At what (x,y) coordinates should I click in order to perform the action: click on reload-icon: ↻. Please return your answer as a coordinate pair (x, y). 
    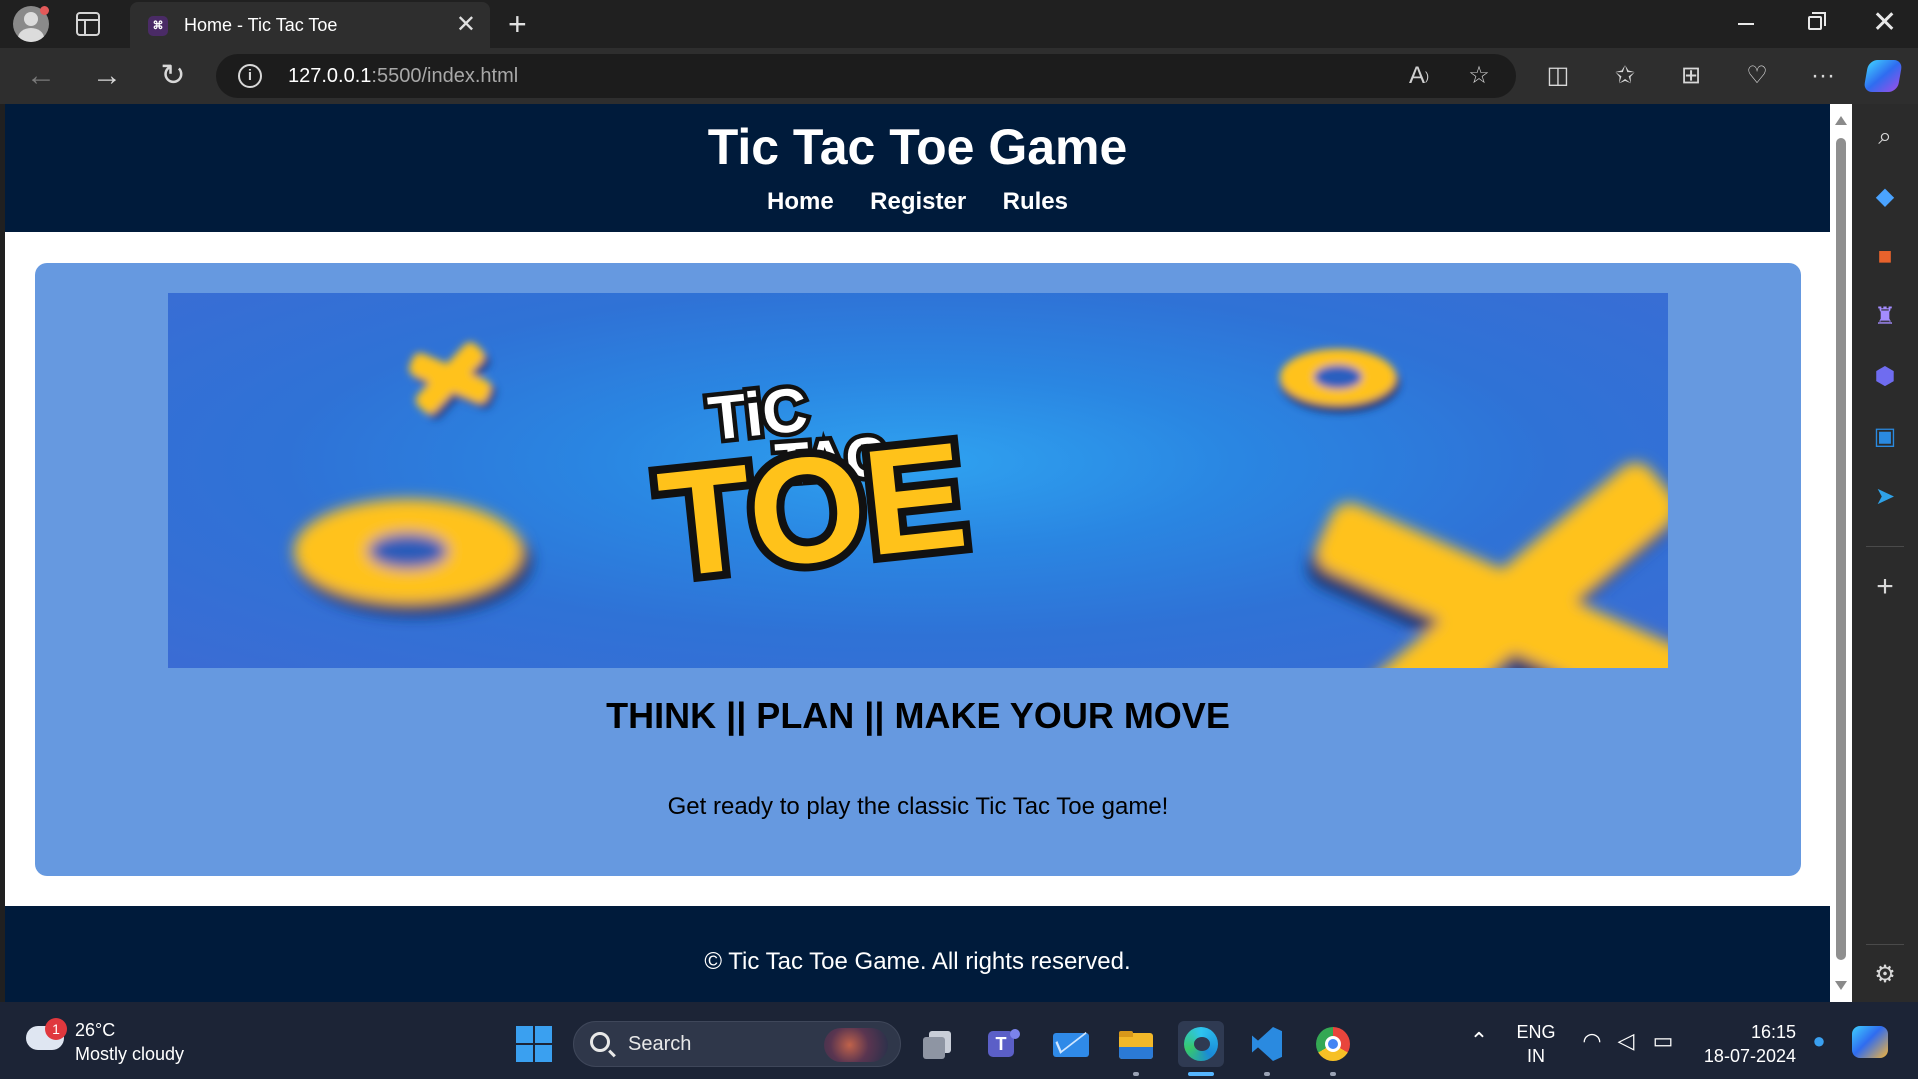
    Looking at the image, I should click on (173, 76).